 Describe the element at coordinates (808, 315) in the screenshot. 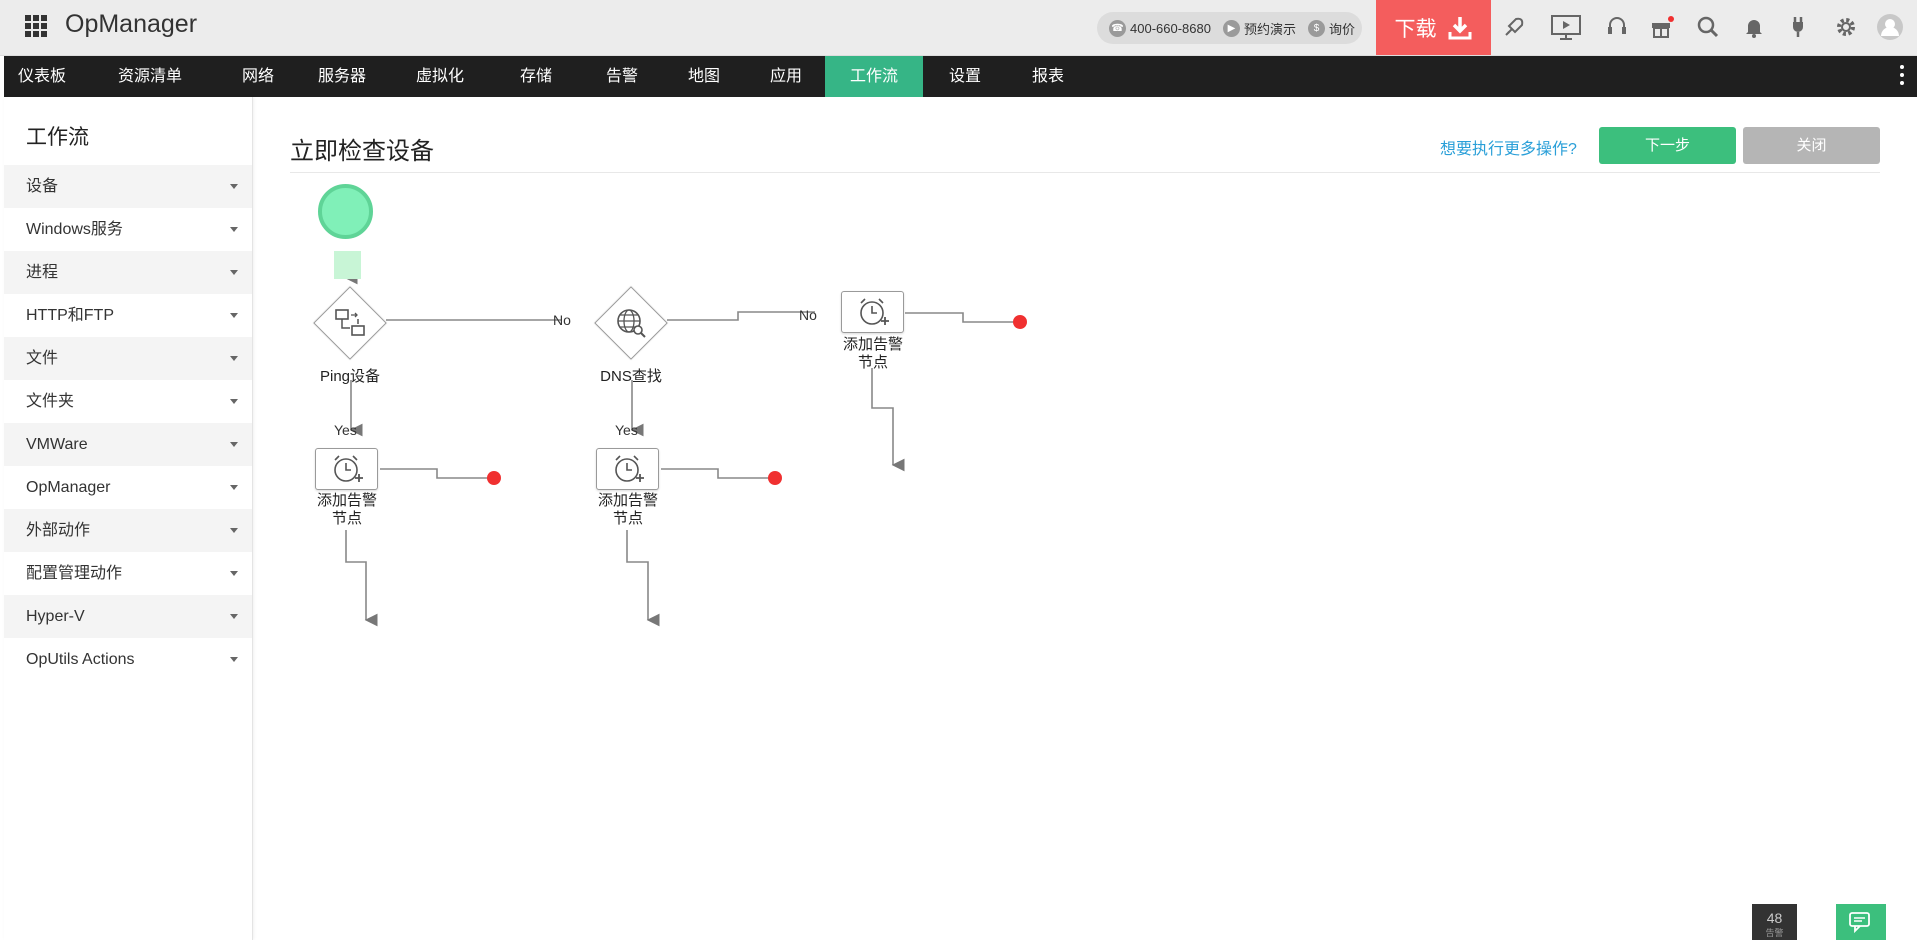

I see `edge-label-dns-no: No` at that location.